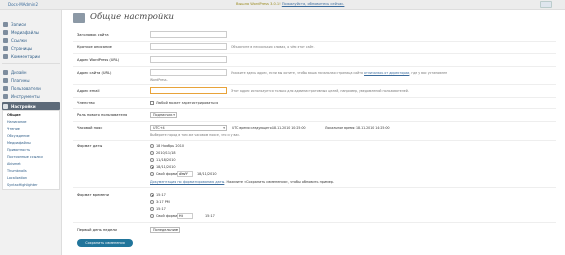  Describe the element at coordinates (94, 73) in the screenshot. I see `site-address-label: Адрес сайта (URL)` at that location.